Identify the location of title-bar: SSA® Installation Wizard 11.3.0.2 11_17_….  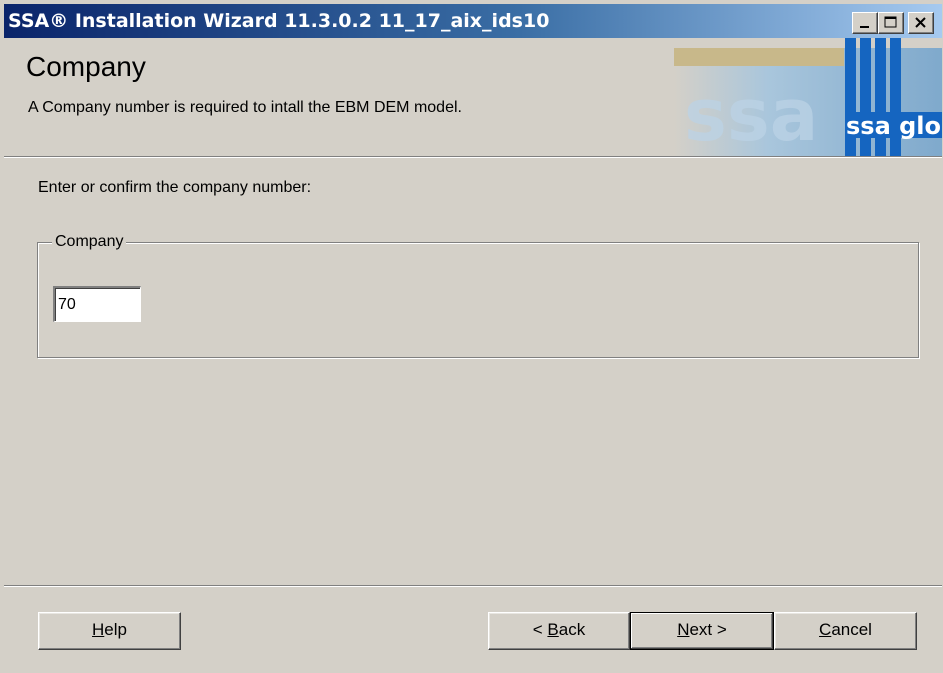
(473, 21).